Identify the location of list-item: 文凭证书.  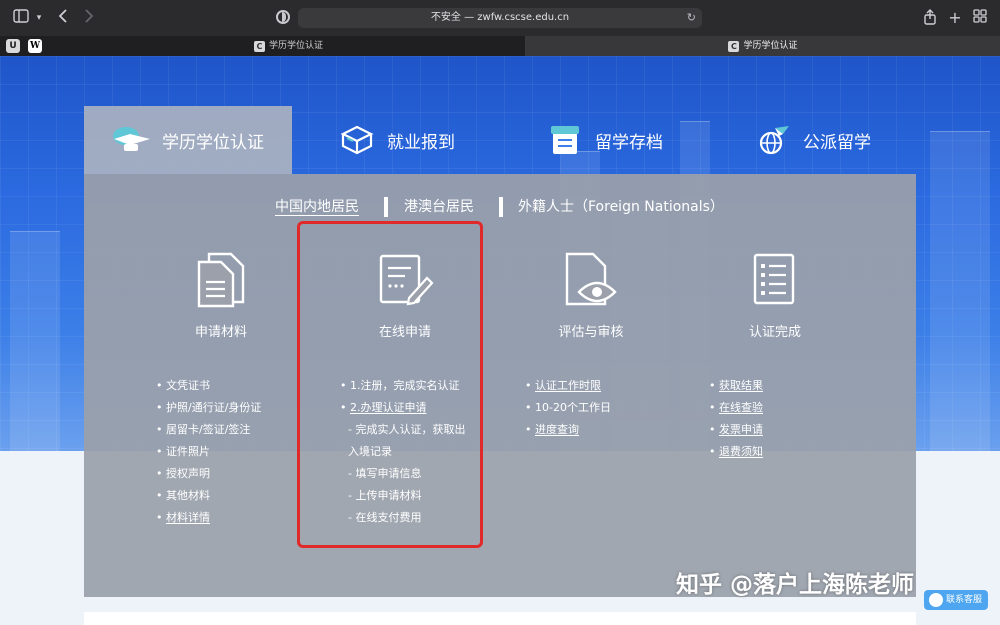
(208, 386).